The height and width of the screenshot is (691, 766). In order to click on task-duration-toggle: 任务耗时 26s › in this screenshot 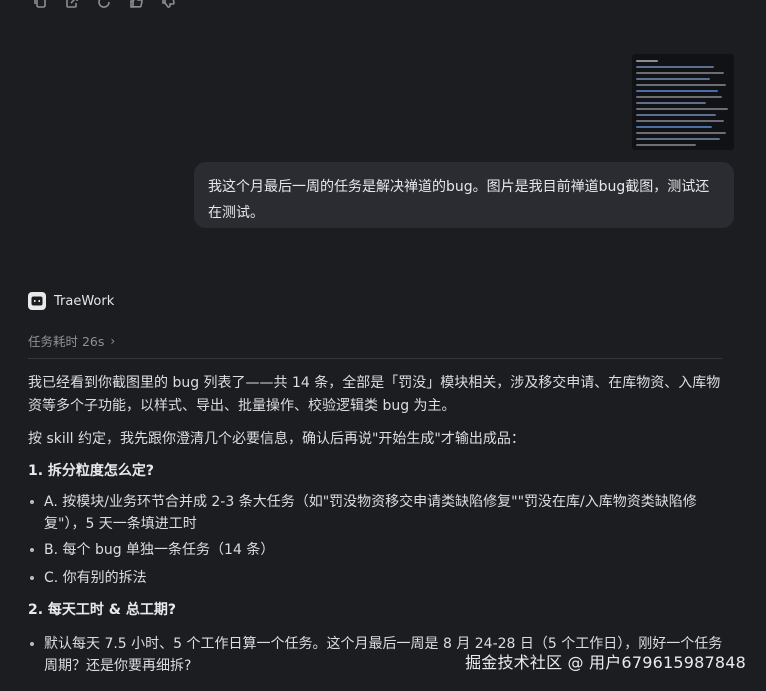, I will do `click(71, 340)`.